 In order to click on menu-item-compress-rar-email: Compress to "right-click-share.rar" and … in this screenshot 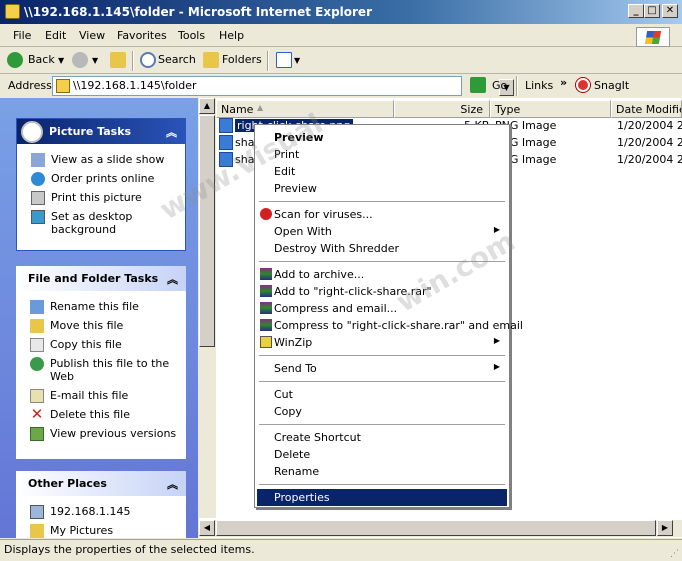, I will do `click(390, 325)`.